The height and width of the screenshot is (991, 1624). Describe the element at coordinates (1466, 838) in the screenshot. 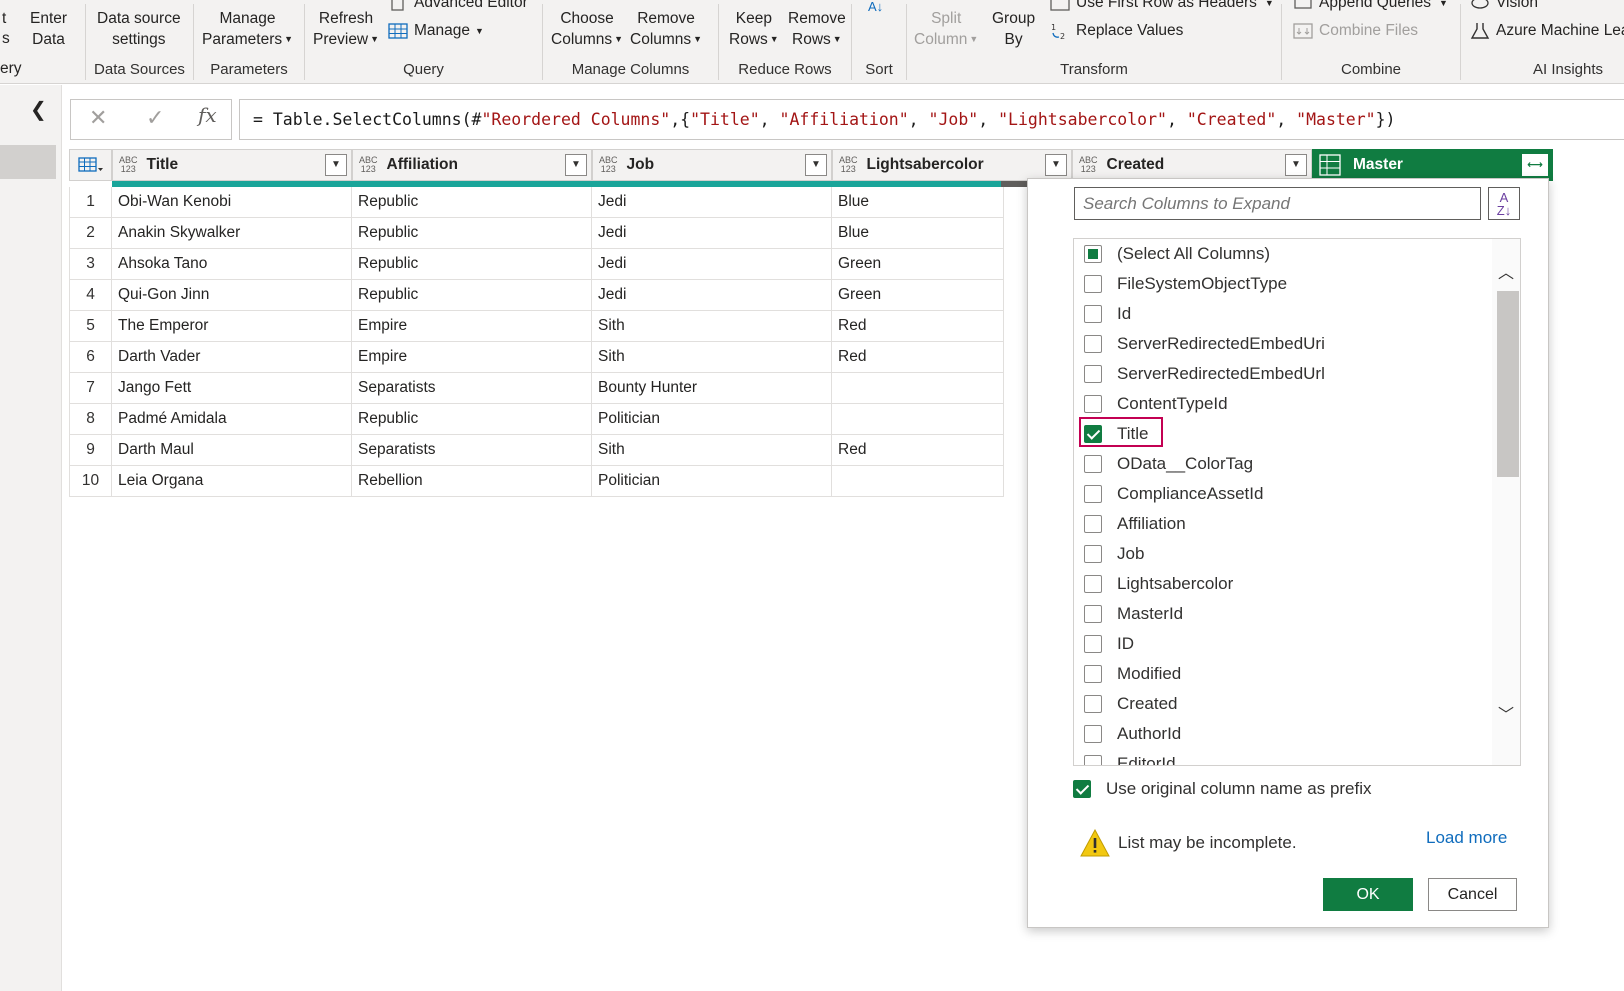

I see `load-more-link: Load more` at that location.